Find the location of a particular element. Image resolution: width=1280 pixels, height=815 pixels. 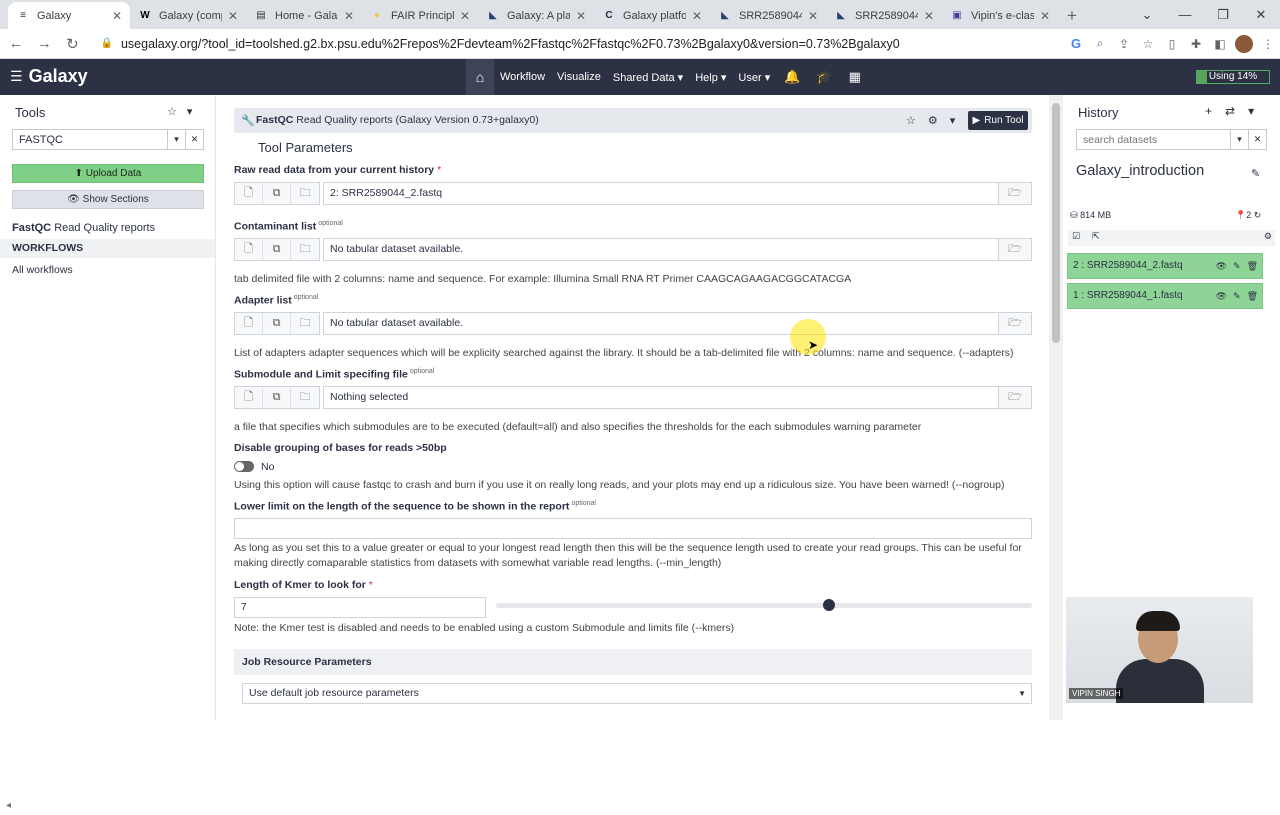

raw-read-select: 2: SRR2589044_2.fastq▼ is located at coordinates (668, 193).